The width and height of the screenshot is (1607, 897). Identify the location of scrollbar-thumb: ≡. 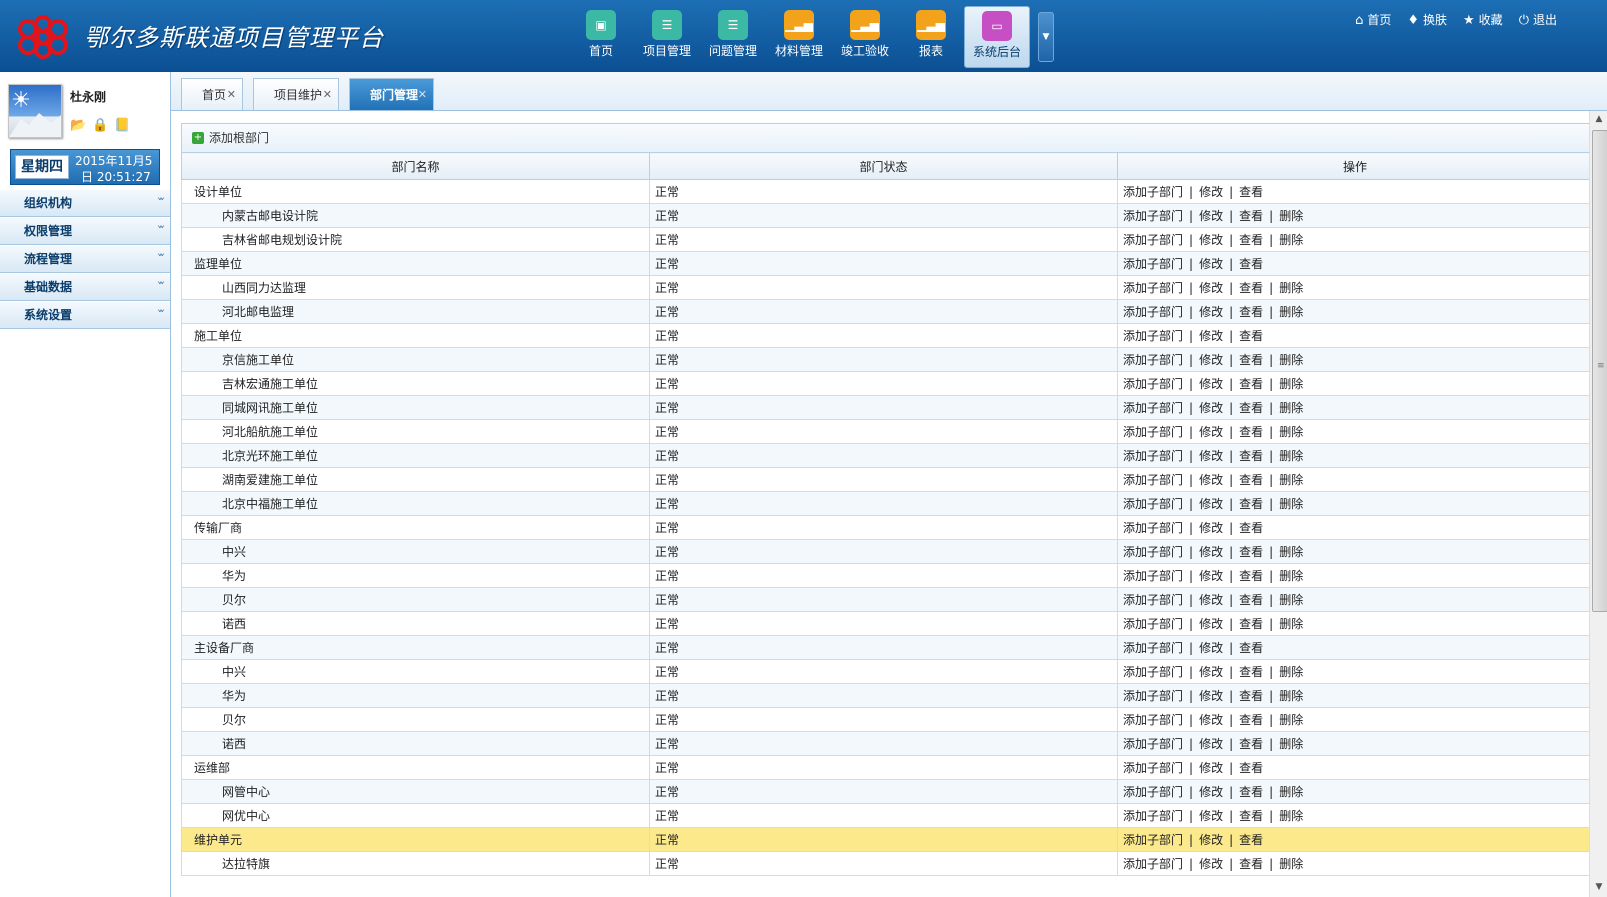
(1599, 371).